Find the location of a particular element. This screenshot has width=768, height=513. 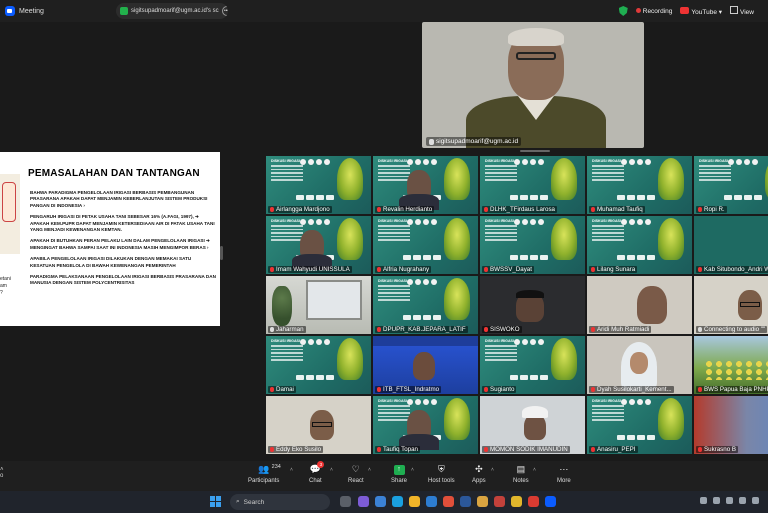

participant-name-tag: BWSSV_Dayat is located at coordinates (508, 269).